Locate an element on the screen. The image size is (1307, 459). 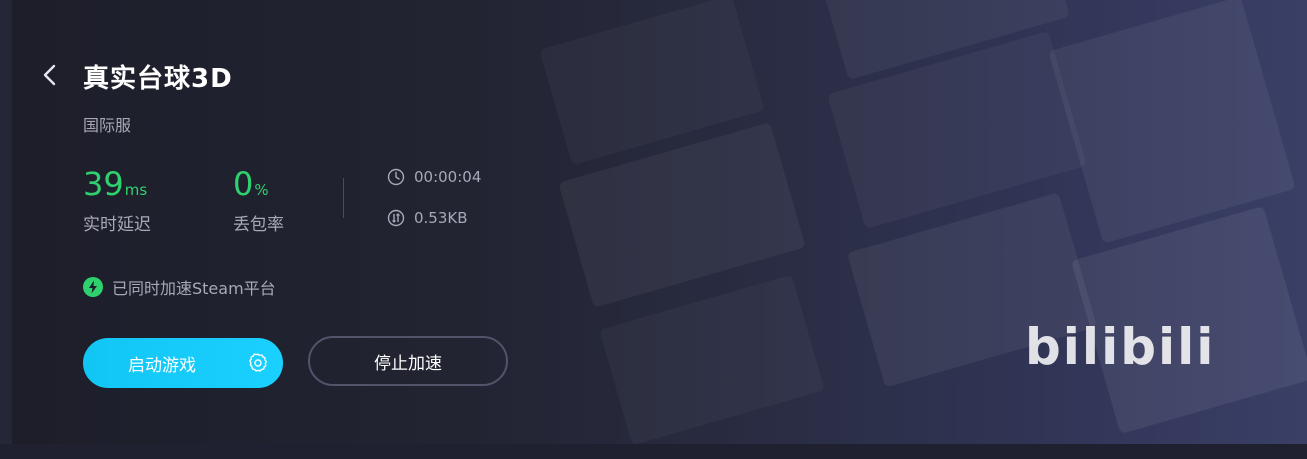
packet-loss-reading: 0% is located at coordinates (258, 184).